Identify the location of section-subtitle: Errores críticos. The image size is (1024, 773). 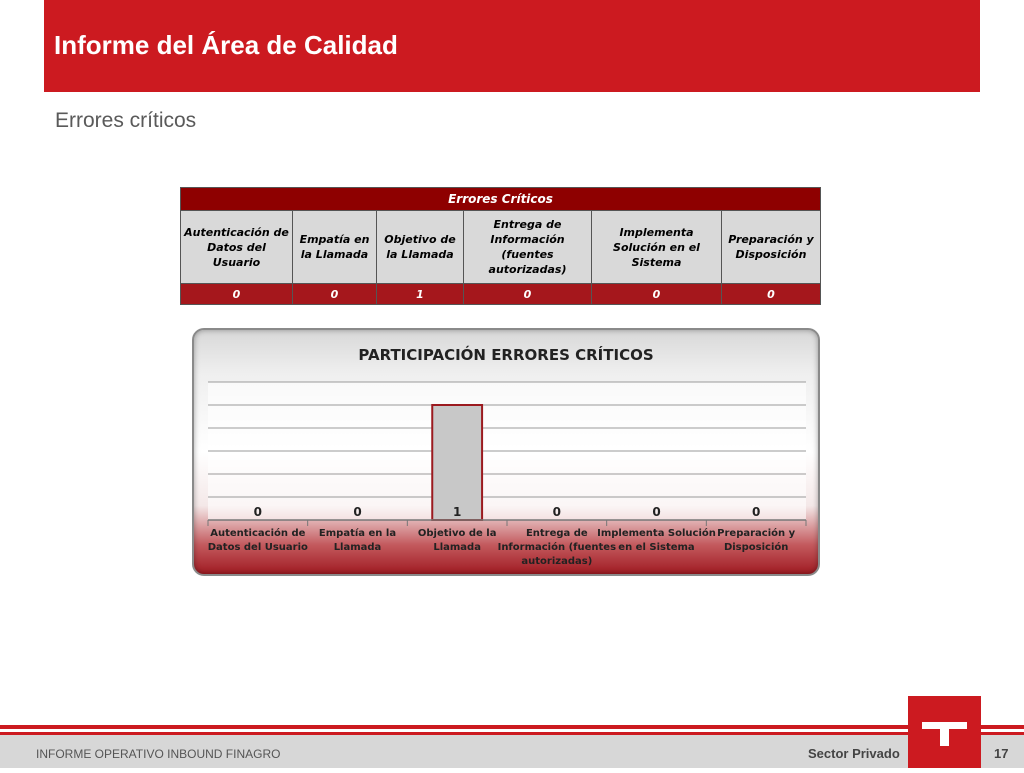
(126, 120).